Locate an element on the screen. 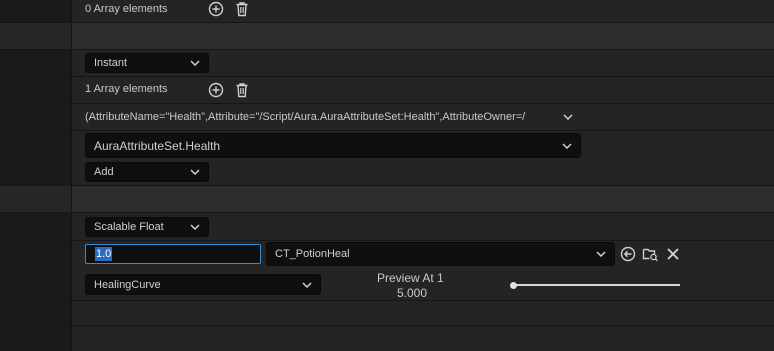 The height and width of the screenshot is (351, 774). preview-label: Preview At 1 is located at coordinates (410, 278).